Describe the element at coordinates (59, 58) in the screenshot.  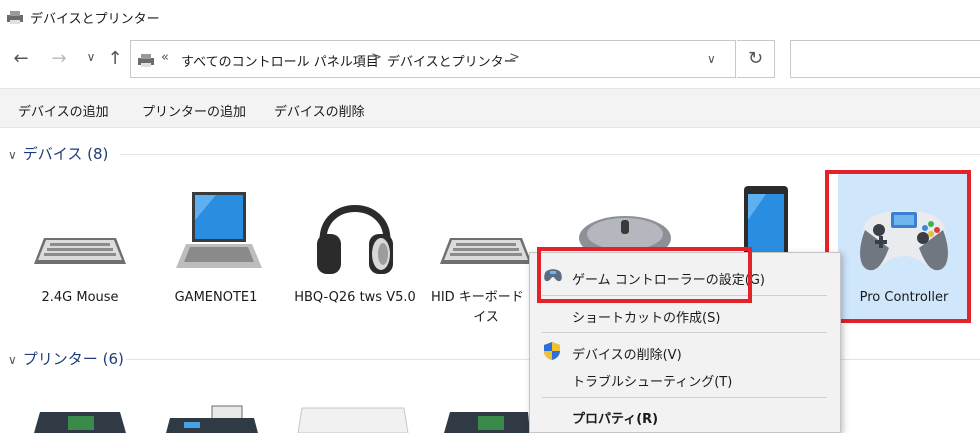
I see `forward-button: →` at that location.